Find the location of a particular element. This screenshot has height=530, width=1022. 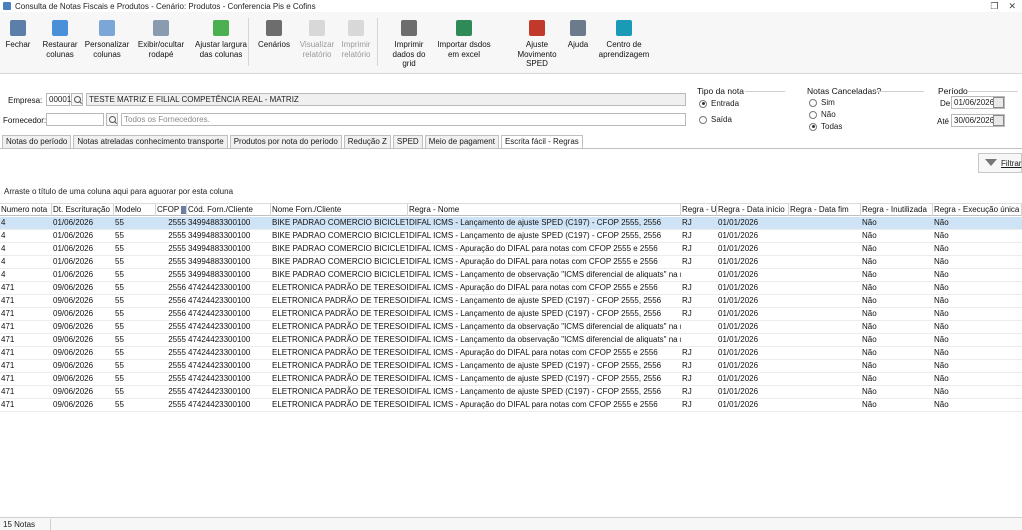

importar-dsdos-em-excel-button: Importar dsdos em excel is located at coordinates (464, 39).